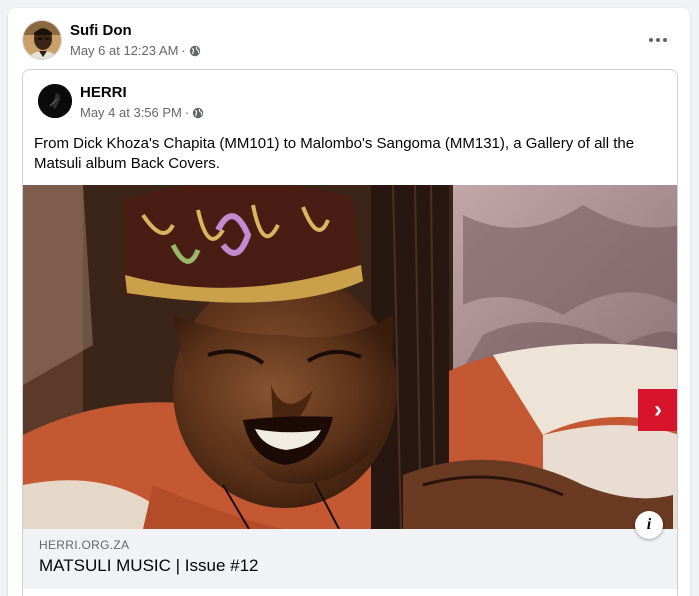  Describe the element at coordinates (131, 112) in the screenshot. I see `shared-post-timestamp: May 4 at 3:56 PM` at that location.